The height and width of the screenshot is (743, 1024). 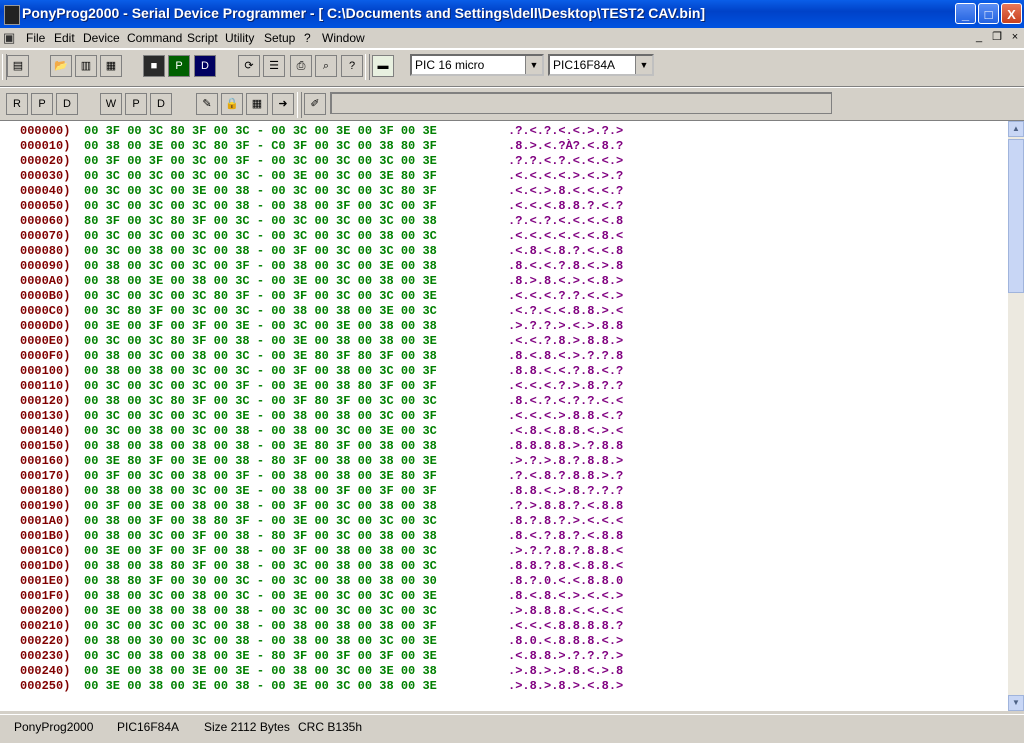 What do you see at coordinates (45, 281) in the screenshot?
I see `row-address: 0000A0)` at bounding box center [45, 281].